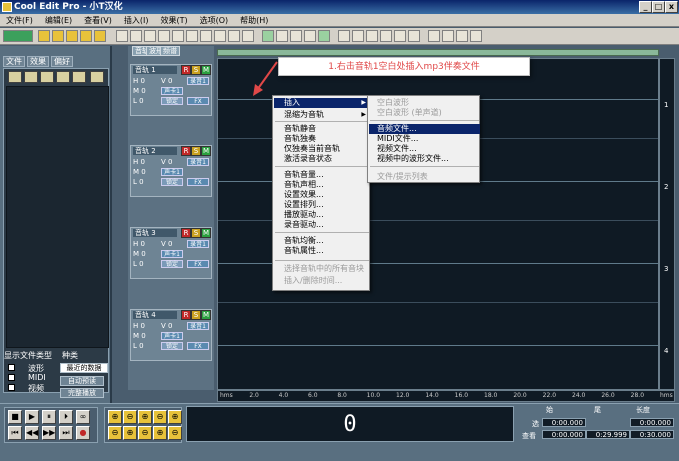 Image resolution: width=679 pixels, height=461 pixels. Describe the element at coordinates (386, 36) in the screenshot. I see `fx-icon` at that location.